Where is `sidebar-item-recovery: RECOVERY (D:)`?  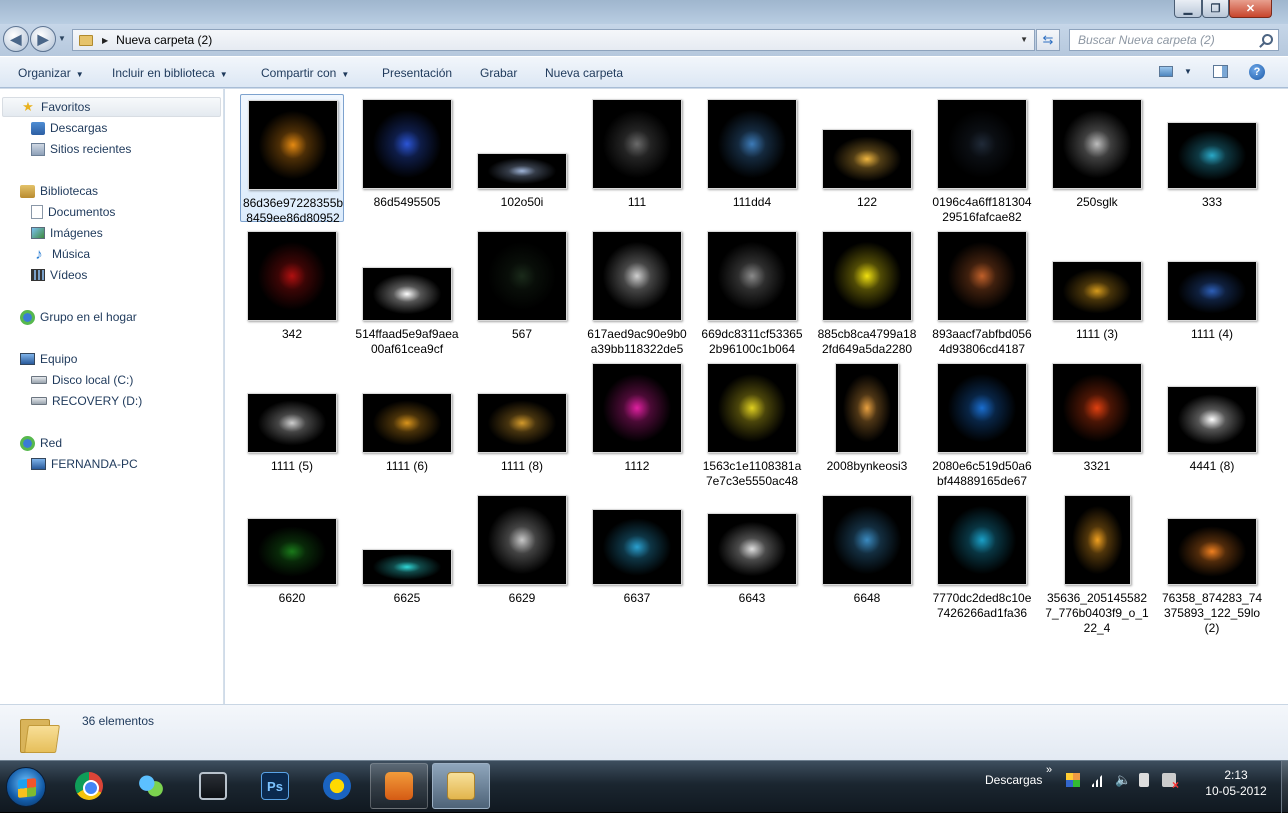
sidebar-item-recovery: RECOVERY (D:) is located at coordinates (86, 401).